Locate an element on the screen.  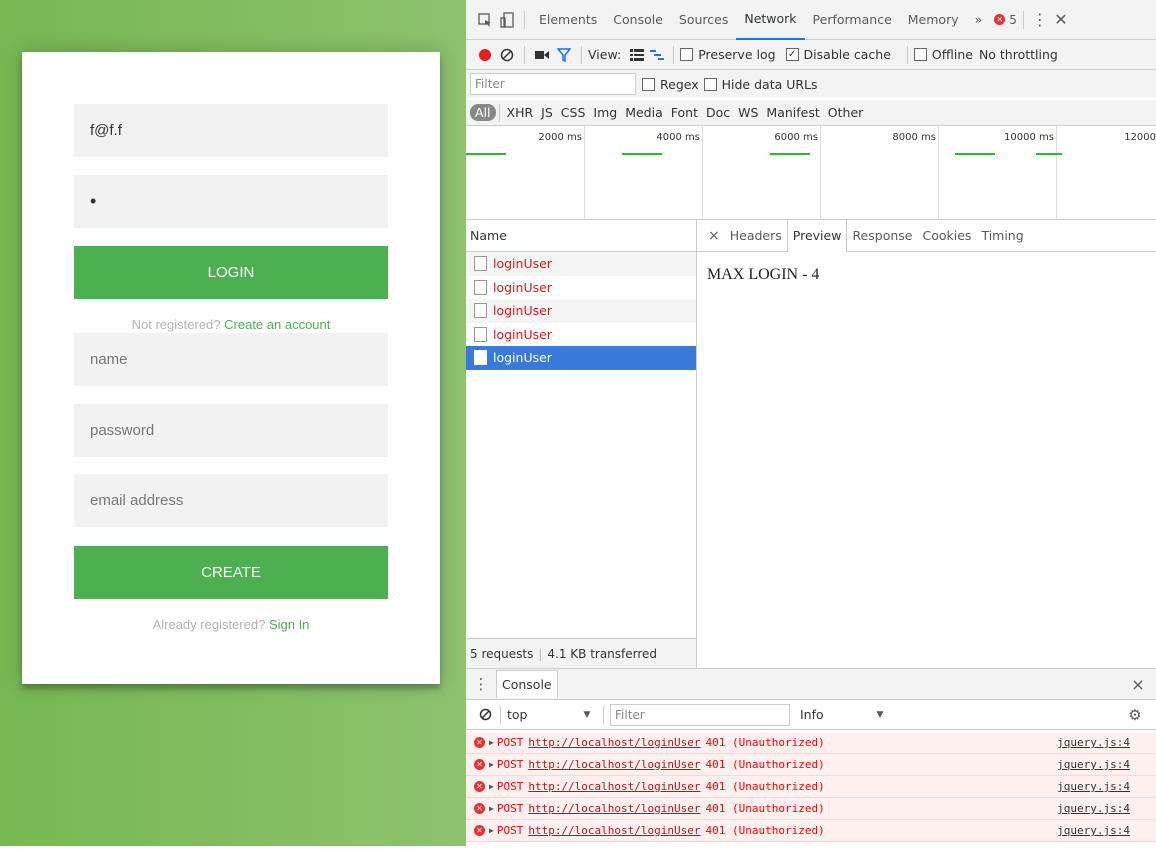
tab-preview: Preview is located at coordinates (817, 235).